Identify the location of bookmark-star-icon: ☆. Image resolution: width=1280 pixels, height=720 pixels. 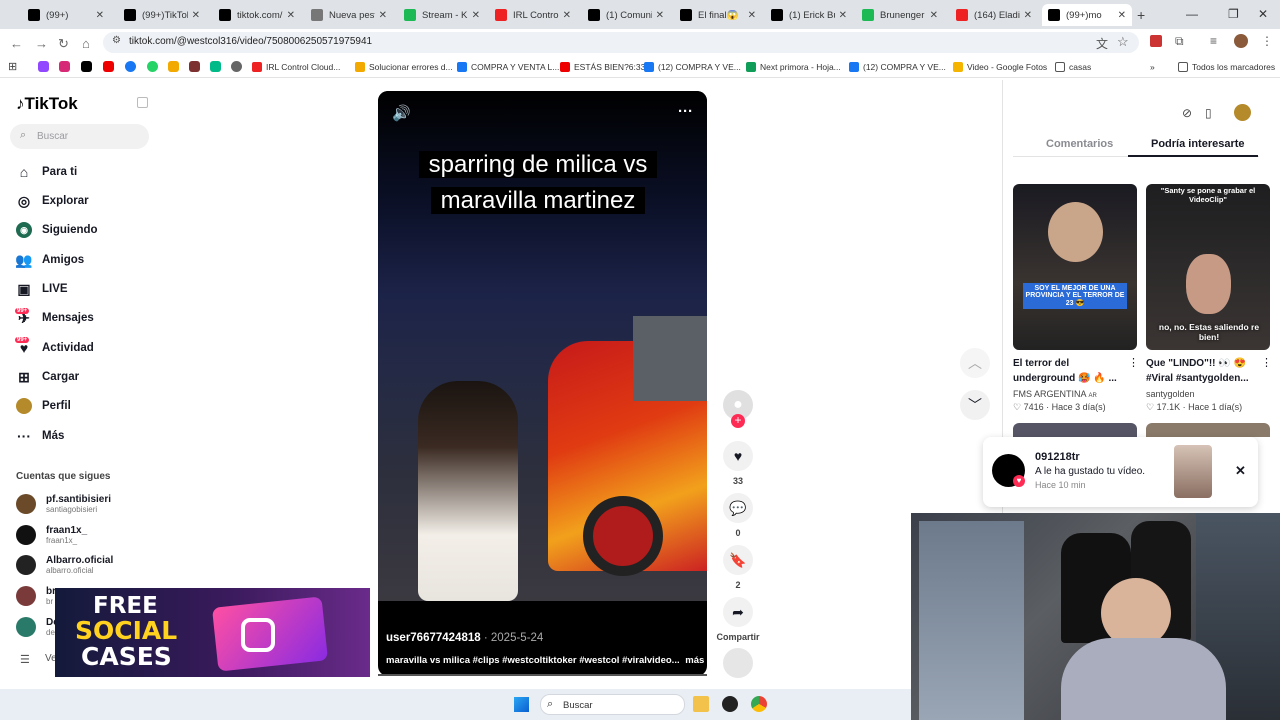
(1123, 42).